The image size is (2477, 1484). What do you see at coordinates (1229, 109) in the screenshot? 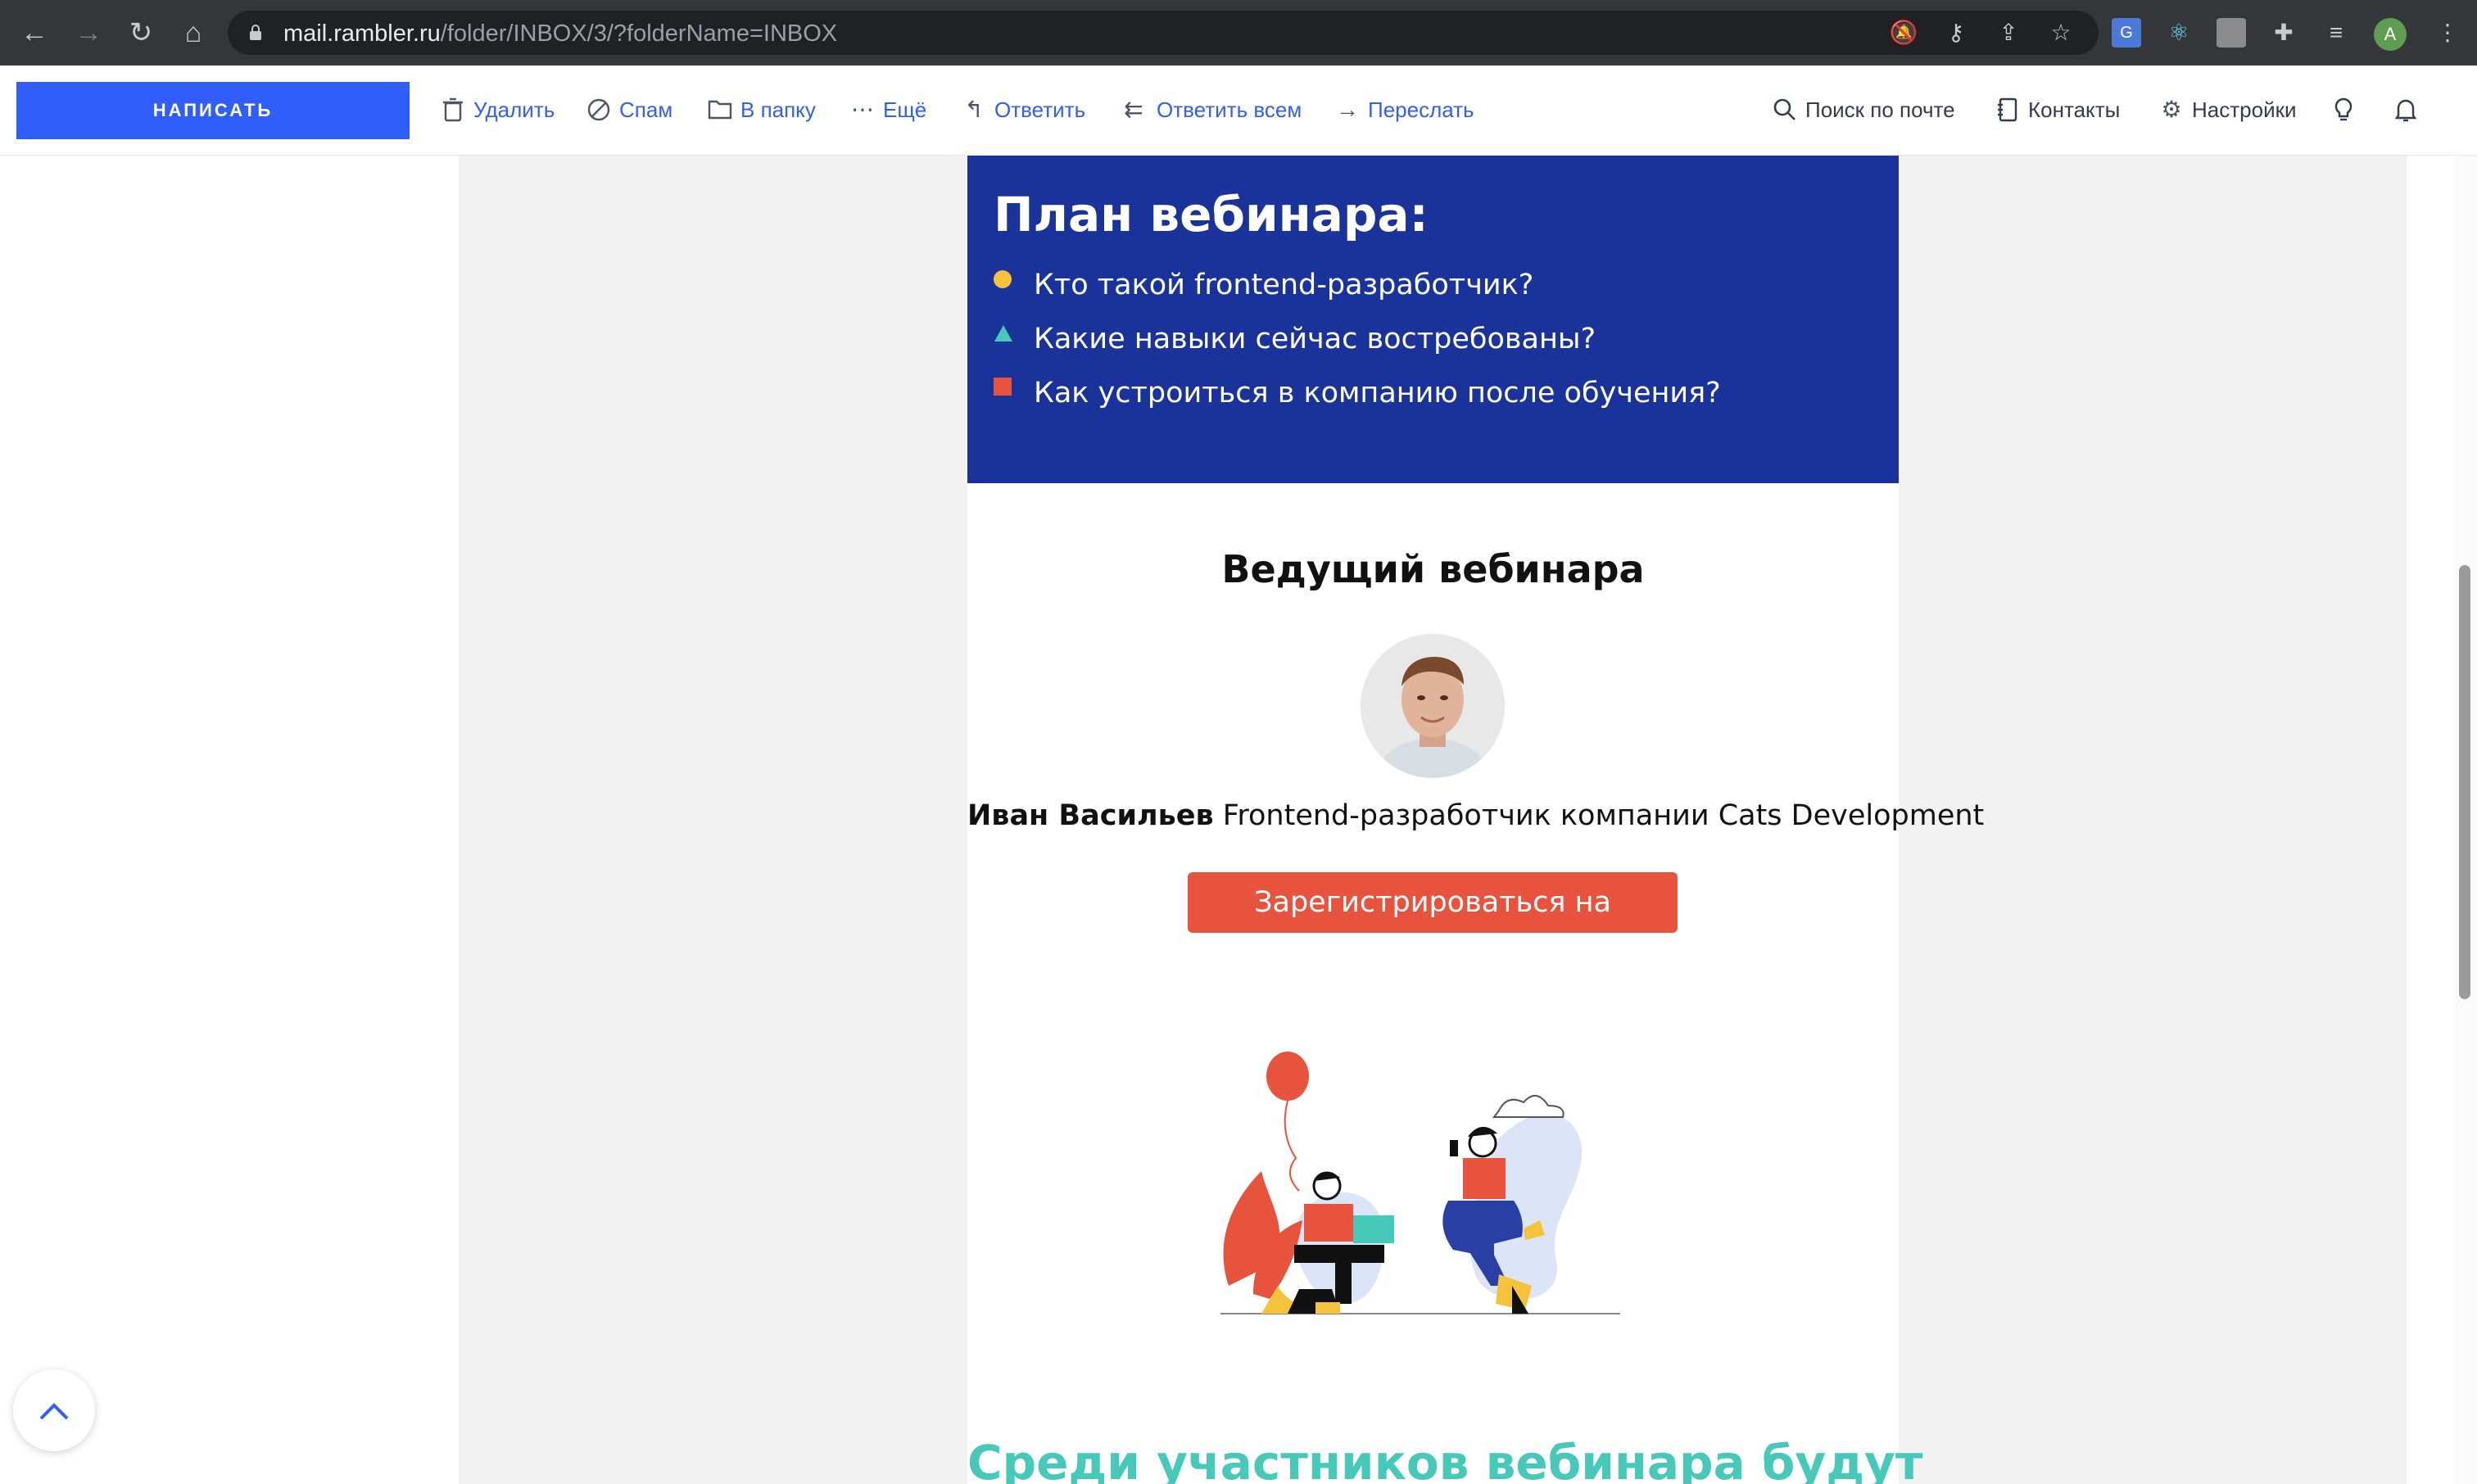
I see `reply-all-label: Ответить всем` at bounding box center [1229, 109].